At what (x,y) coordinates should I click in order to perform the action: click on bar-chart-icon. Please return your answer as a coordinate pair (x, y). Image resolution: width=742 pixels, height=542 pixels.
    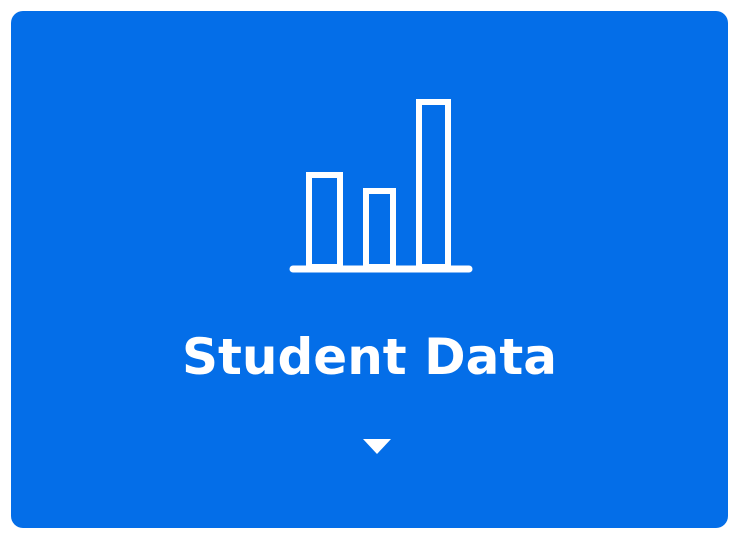
    Looking at the image, I should click on (381, 186).